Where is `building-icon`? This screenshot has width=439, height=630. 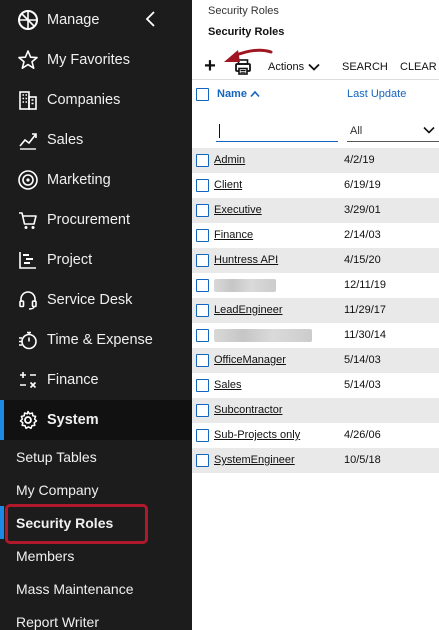
building-icon is located at coordinates (28, 100).